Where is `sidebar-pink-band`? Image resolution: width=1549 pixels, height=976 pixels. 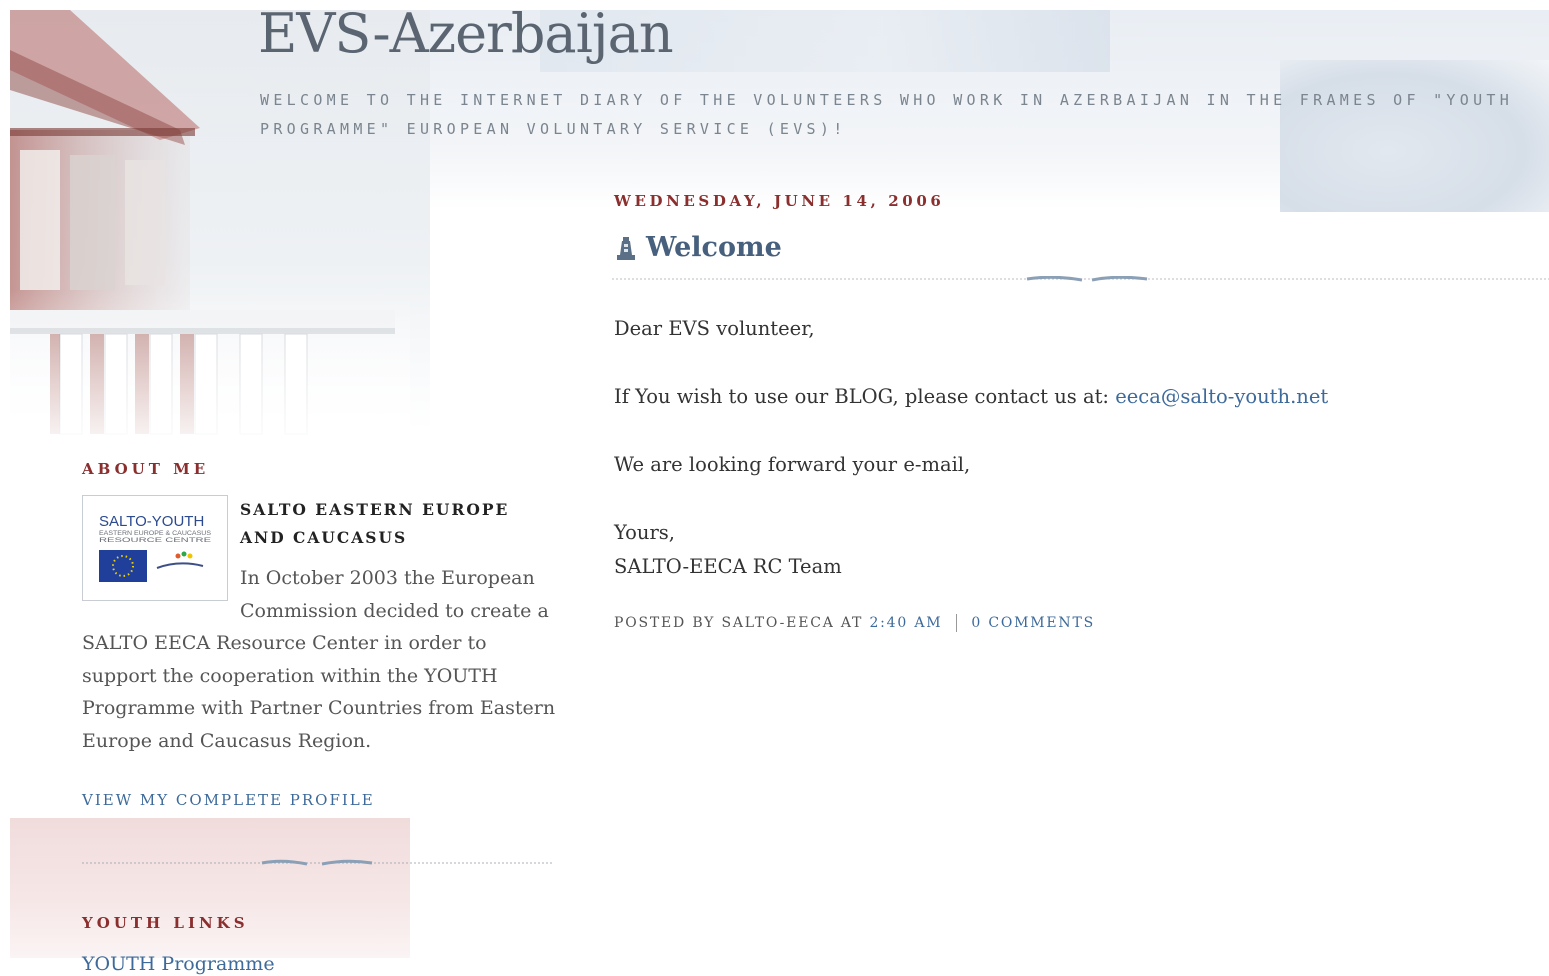
sidebar-pink-band is located at coordinates (210, 888).